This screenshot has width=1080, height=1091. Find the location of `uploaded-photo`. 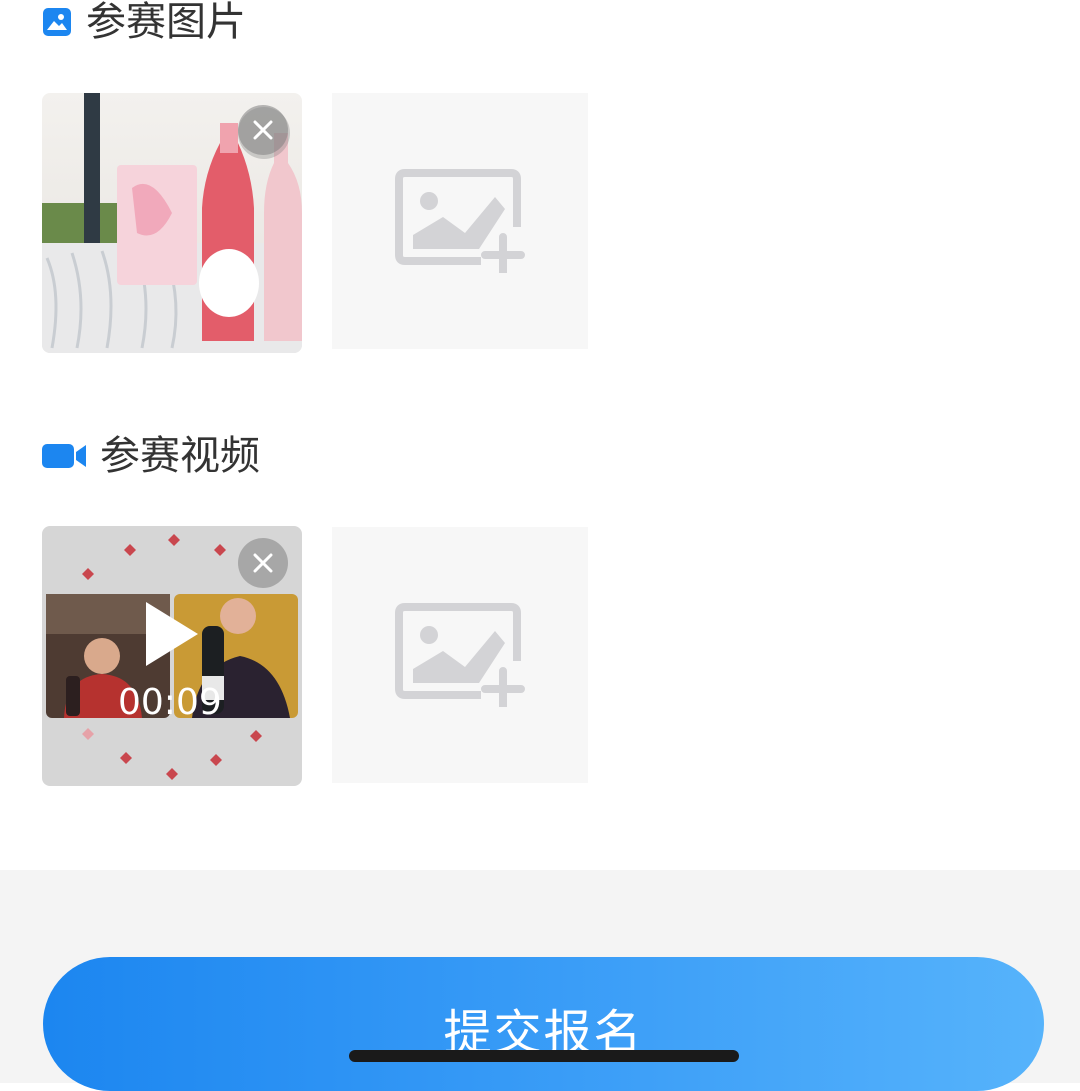

uploaded-photo is located at coordinates (172, 223).